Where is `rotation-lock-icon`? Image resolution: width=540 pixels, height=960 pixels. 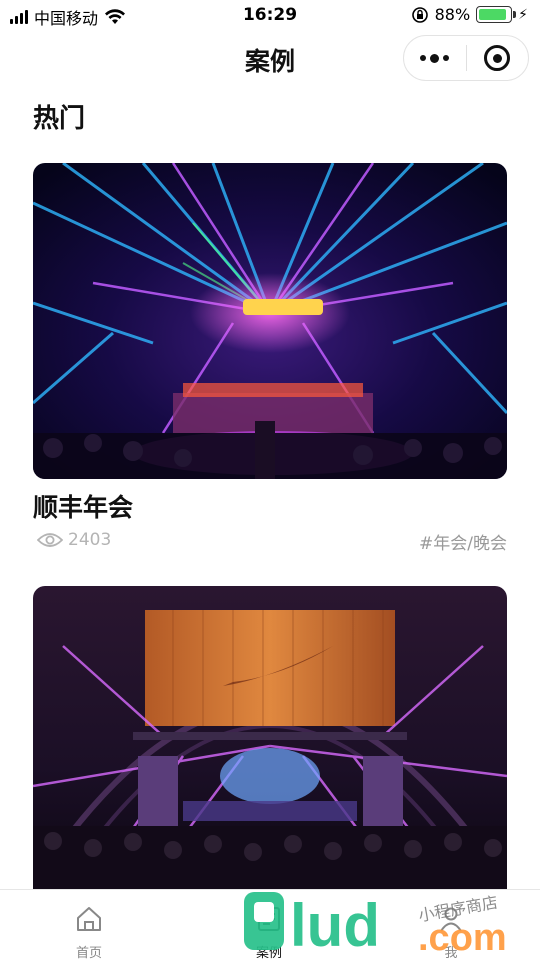
rotation-lock-icon is located at coordinates (419, 14).